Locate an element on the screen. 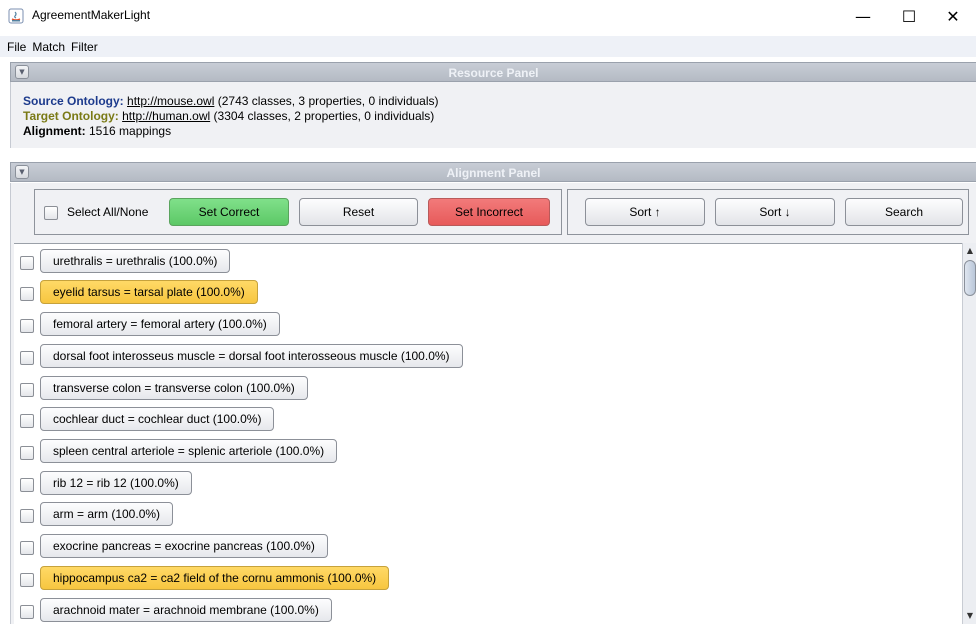  mapping-button: rib 12 = rib 12 (100.0%) is located at coordinates (116, 483).